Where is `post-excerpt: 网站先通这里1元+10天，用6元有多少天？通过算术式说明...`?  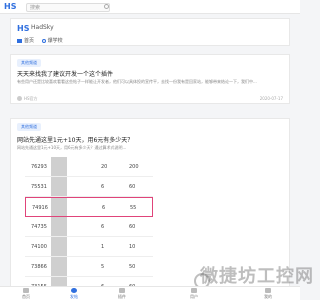 post-excerpt: 网站先通这里1元+10天，用6元有多少天？通过算术式说明... is located at coordinates (72, 147).